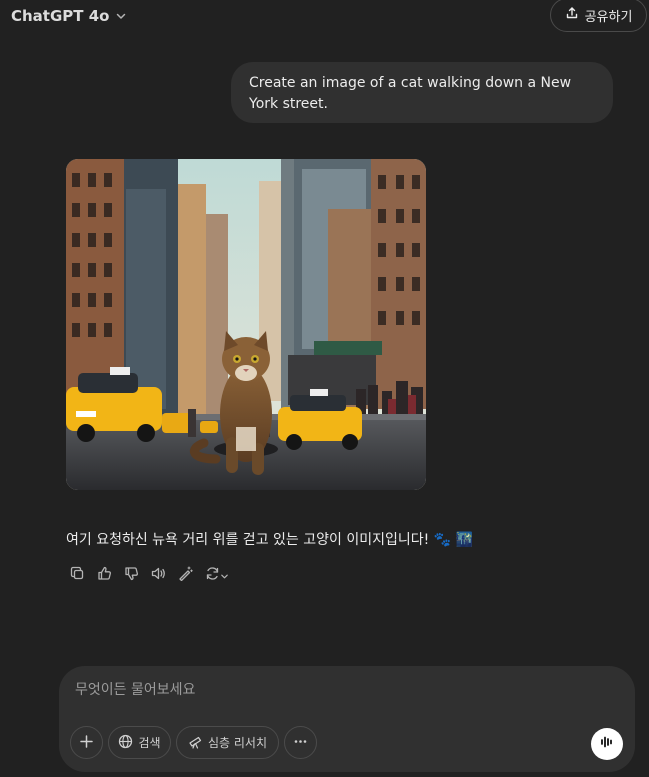  I want to click on speaker-icon, so click(158, 575).